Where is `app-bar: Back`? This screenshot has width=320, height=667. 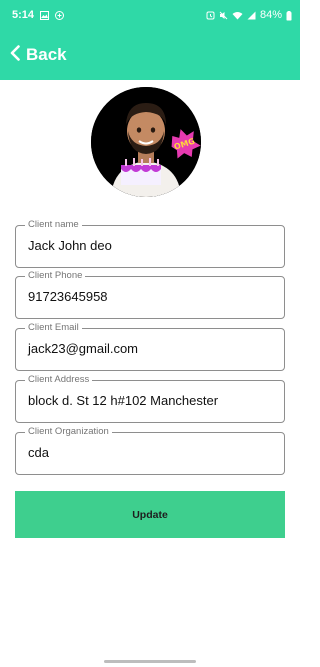
app-bar: Back is located at coordinates (150, 55).